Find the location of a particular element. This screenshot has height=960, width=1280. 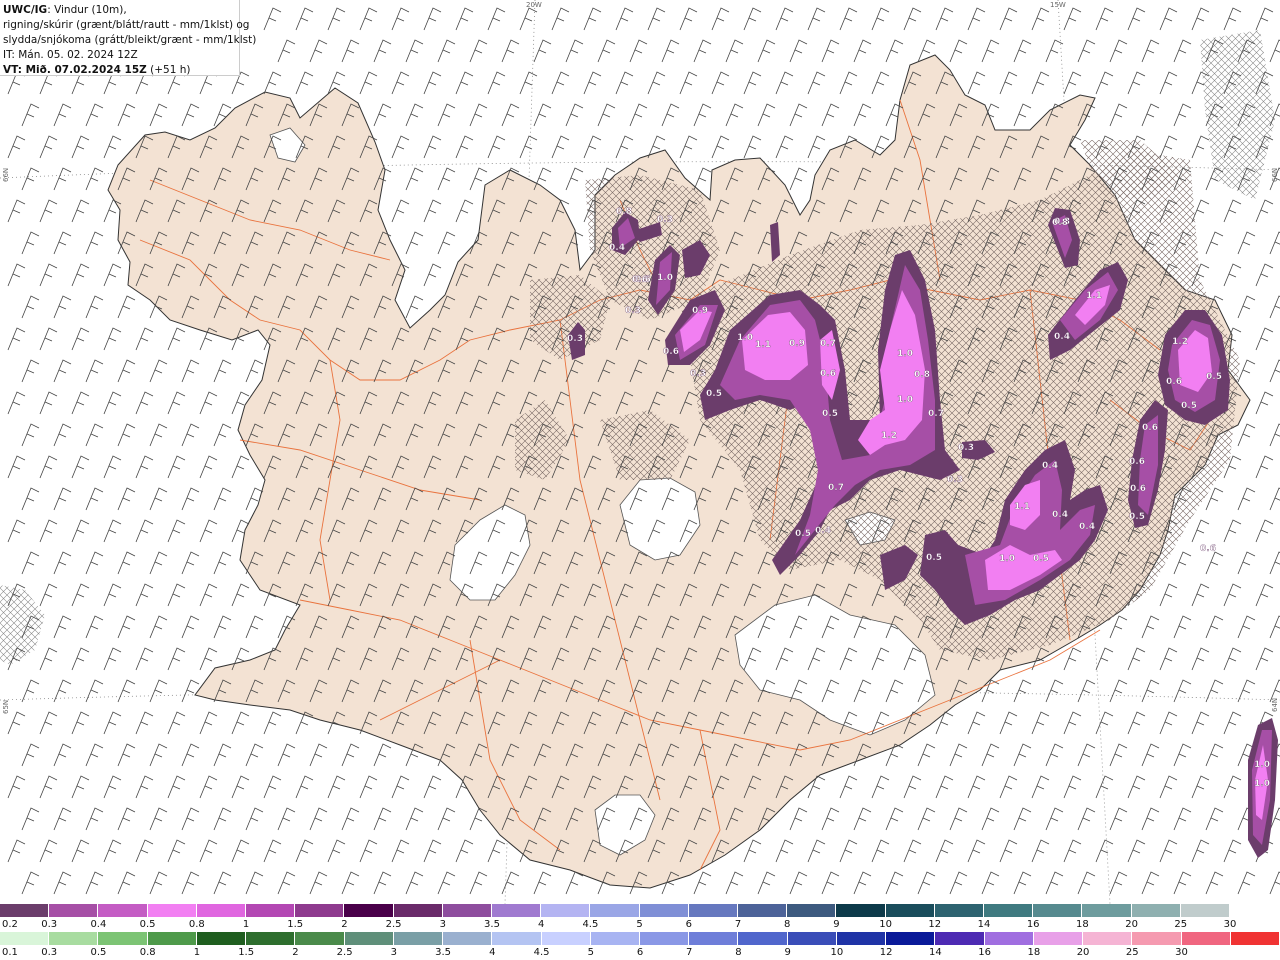

legend-snow-tick: 30 is located at coordinates (1230, 924).